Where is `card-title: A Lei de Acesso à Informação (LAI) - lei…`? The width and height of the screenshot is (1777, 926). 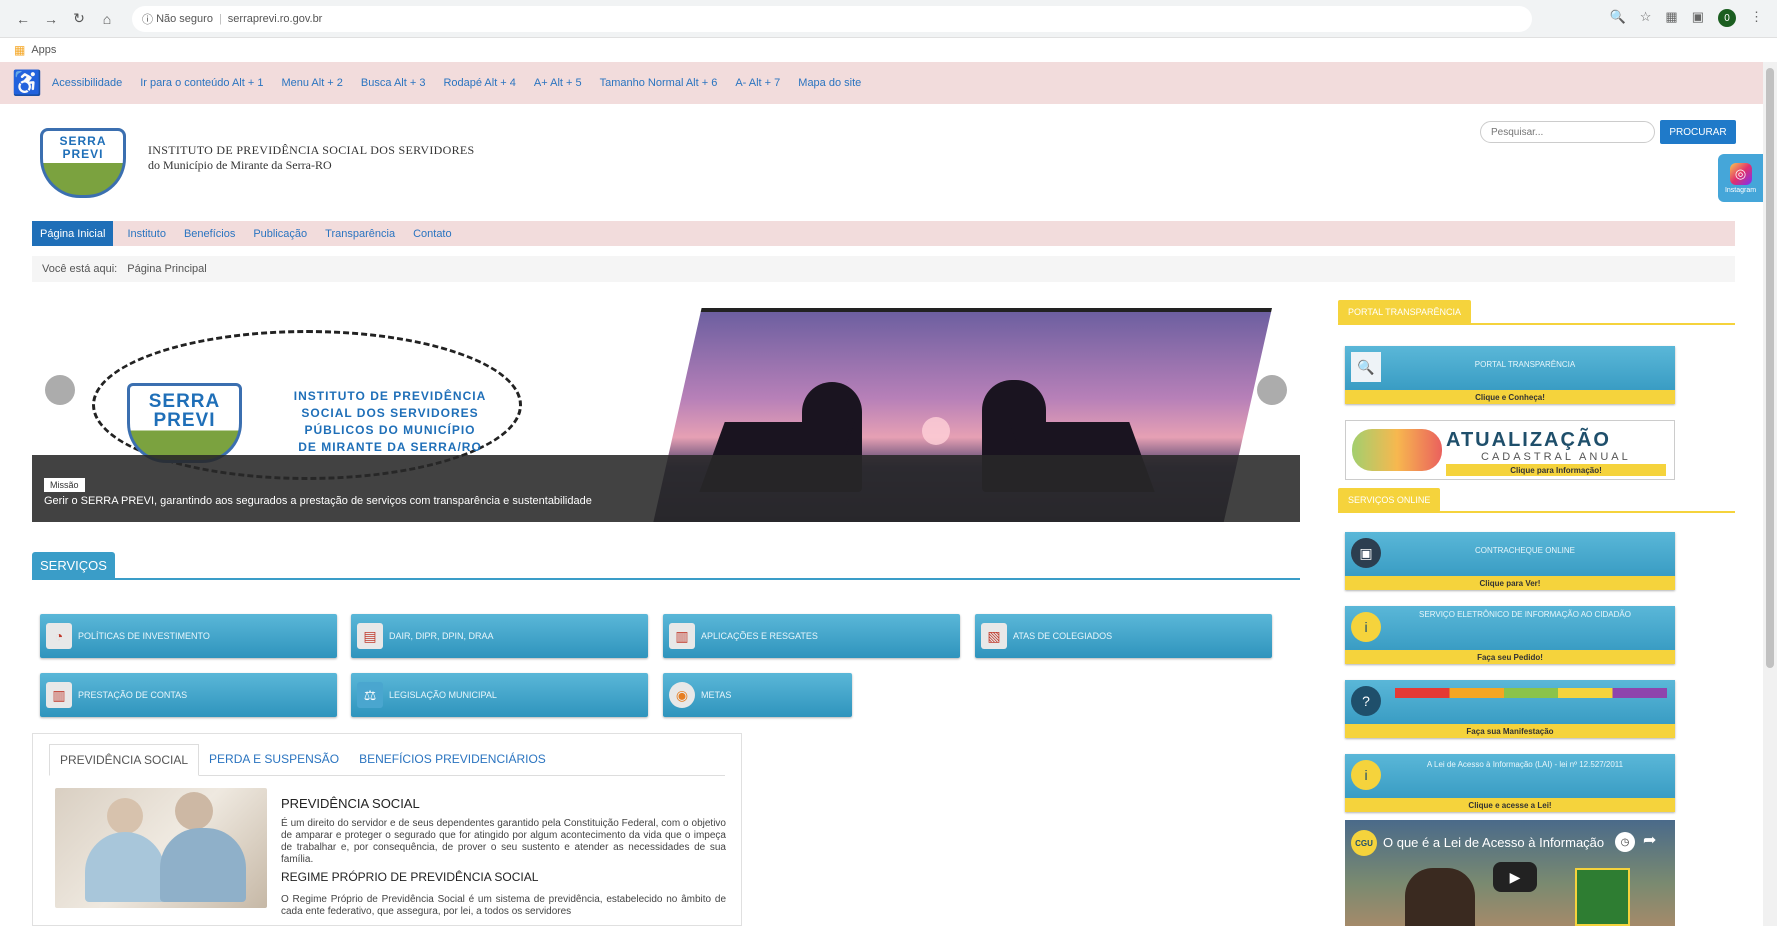
card-title: A Lei de Acesso à Informação (LAI) - lei… is located at coordinates (1525, 764).